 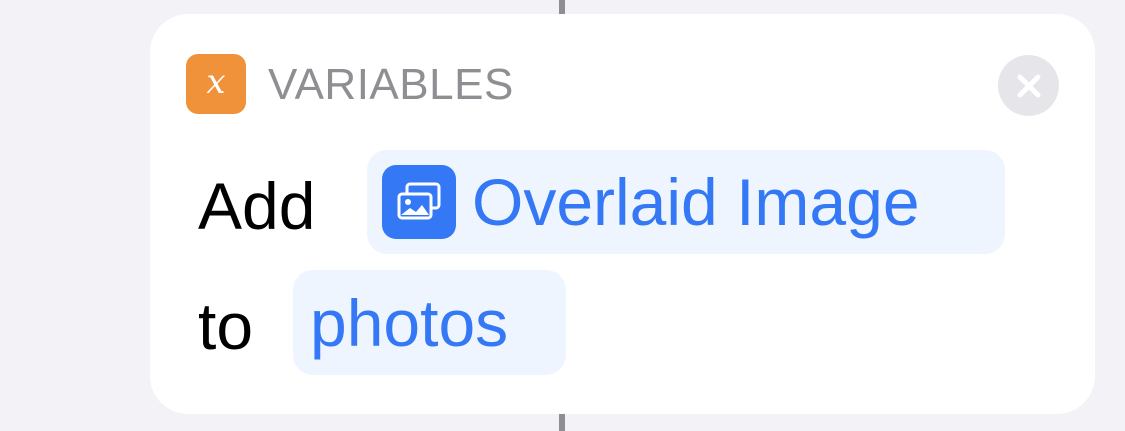 I want to click on variable-token-label: Overlaid Image, so click(x=696, y=202).